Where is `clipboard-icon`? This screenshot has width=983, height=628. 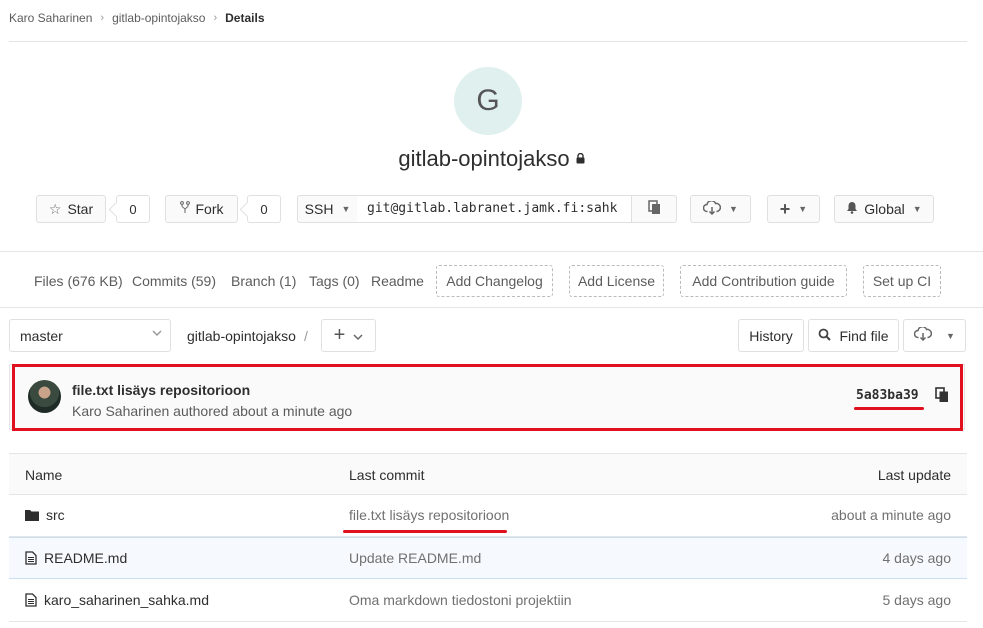
clipboard-icon is located at coordinates (654, 209).